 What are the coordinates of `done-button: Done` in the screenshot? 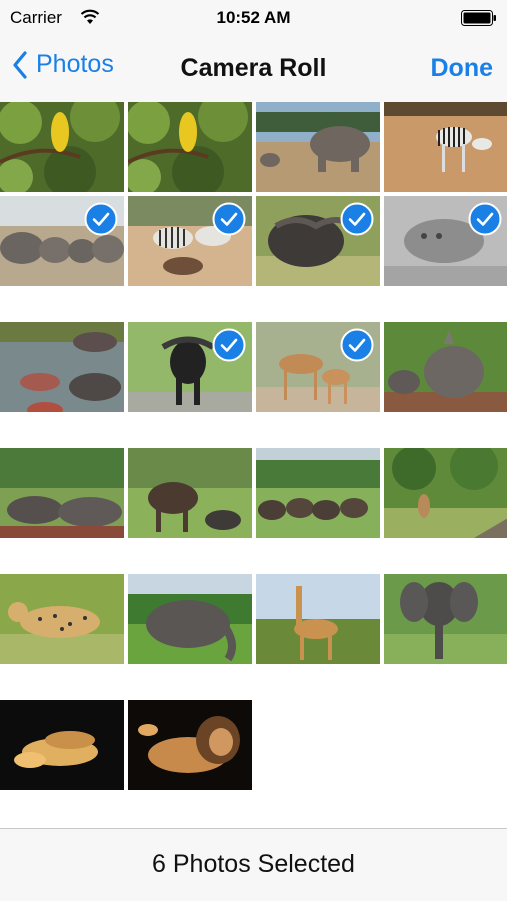 It's located at (462, 68).